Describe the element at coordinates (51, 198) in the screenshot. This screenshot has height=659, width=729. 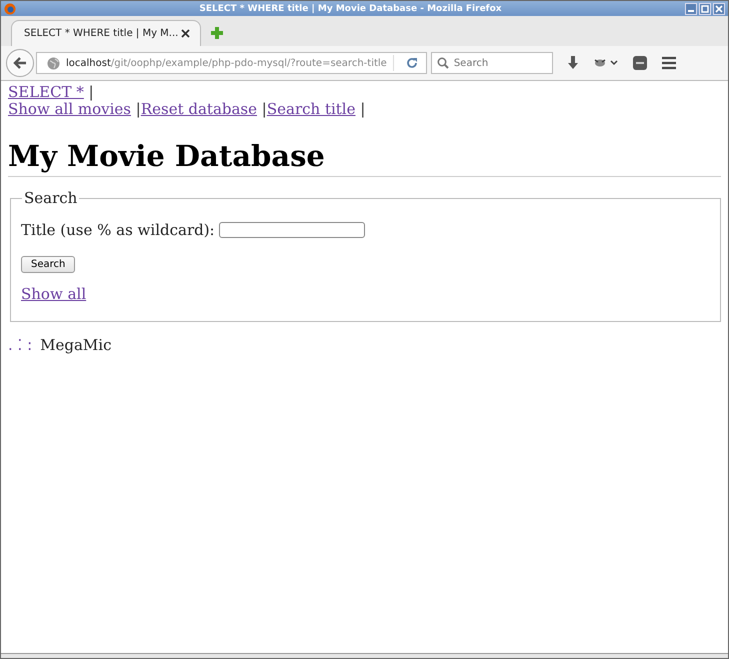
I see `form-legend: Search` at that location.